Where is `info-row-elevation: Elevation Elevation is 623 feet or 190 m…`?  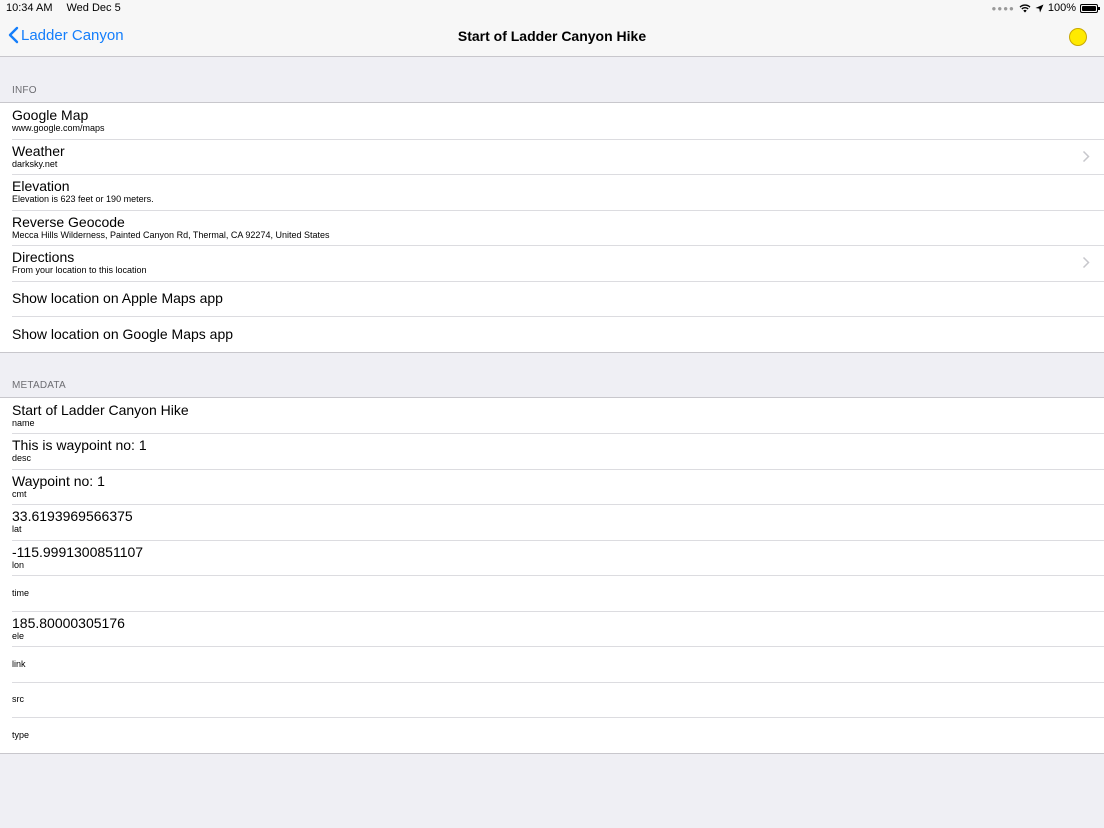
info-row-elevation: Elevation Elevation is 623 feet or 190 m… is located at coordinates (552, 192).